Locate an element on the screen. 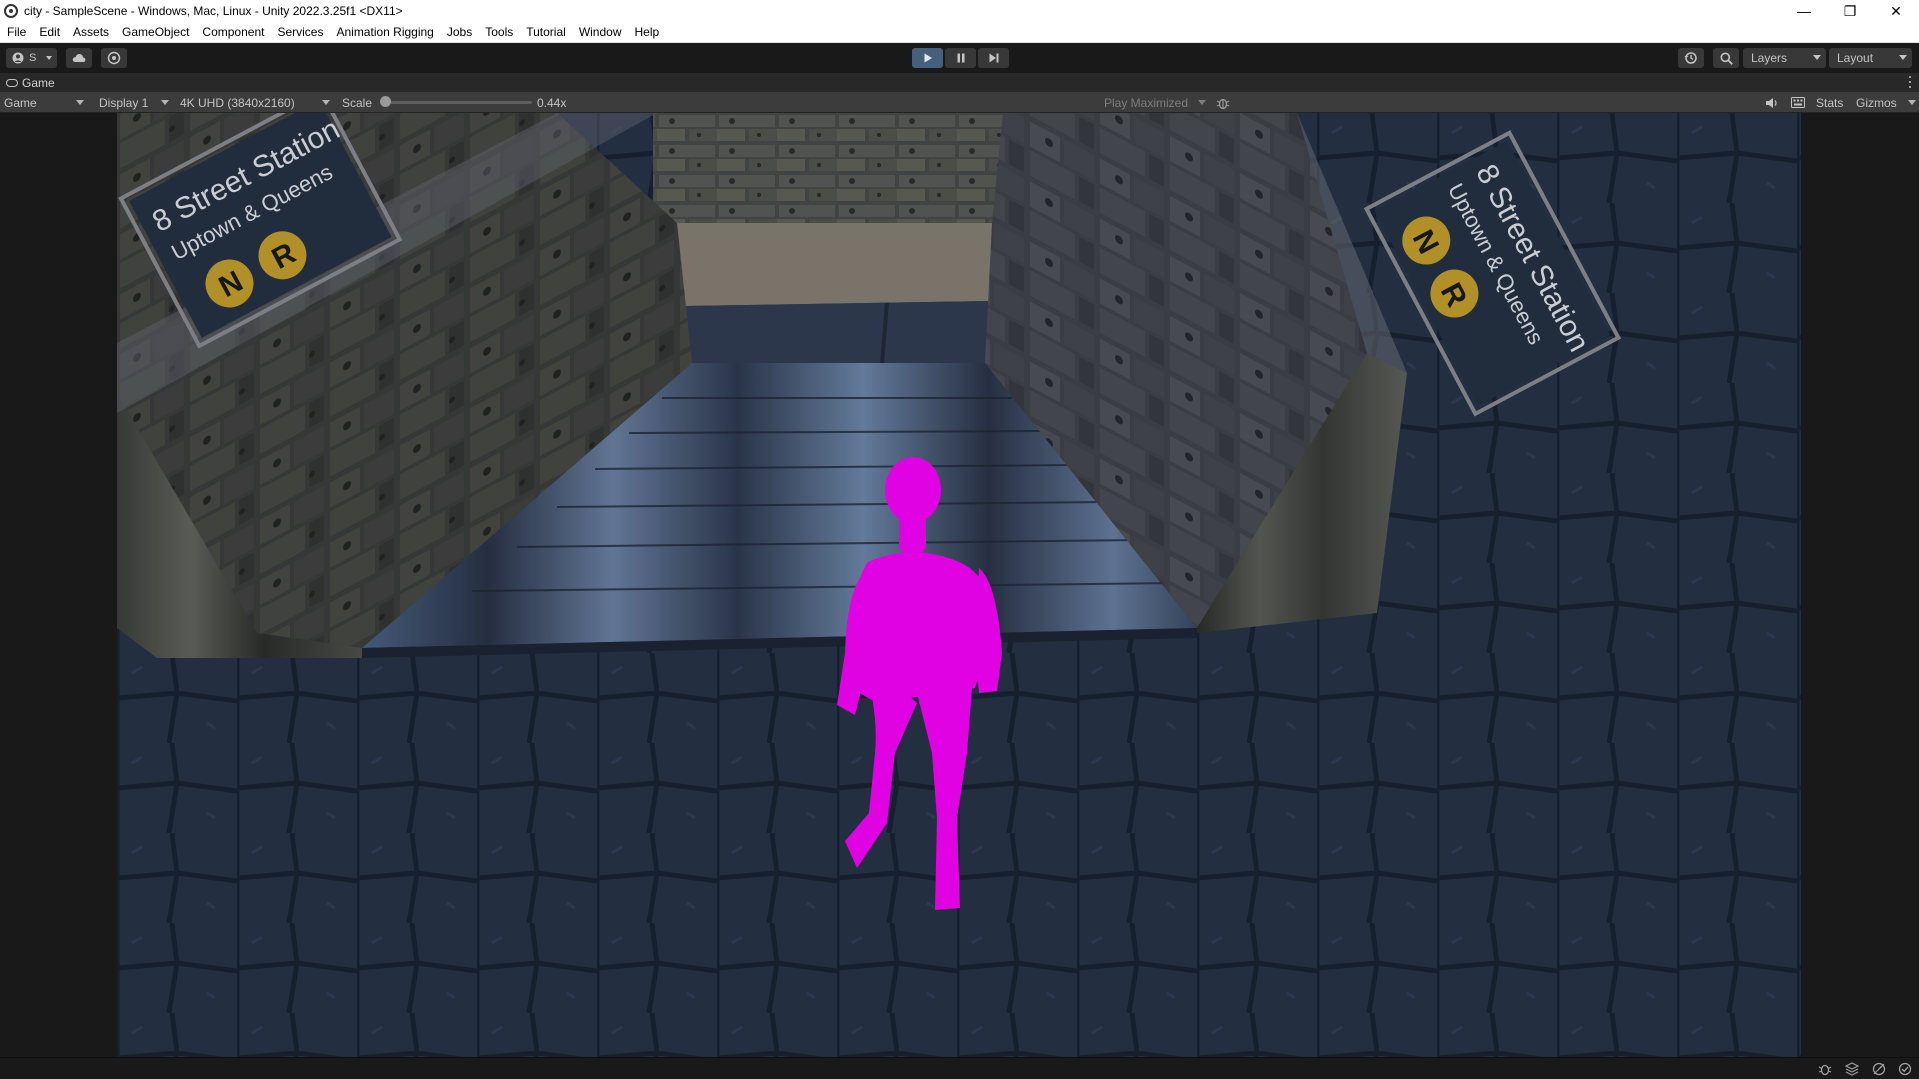 This screenshot has width=1919, height=1079. scale-slider-thumb is located at coordinates (385, 101).